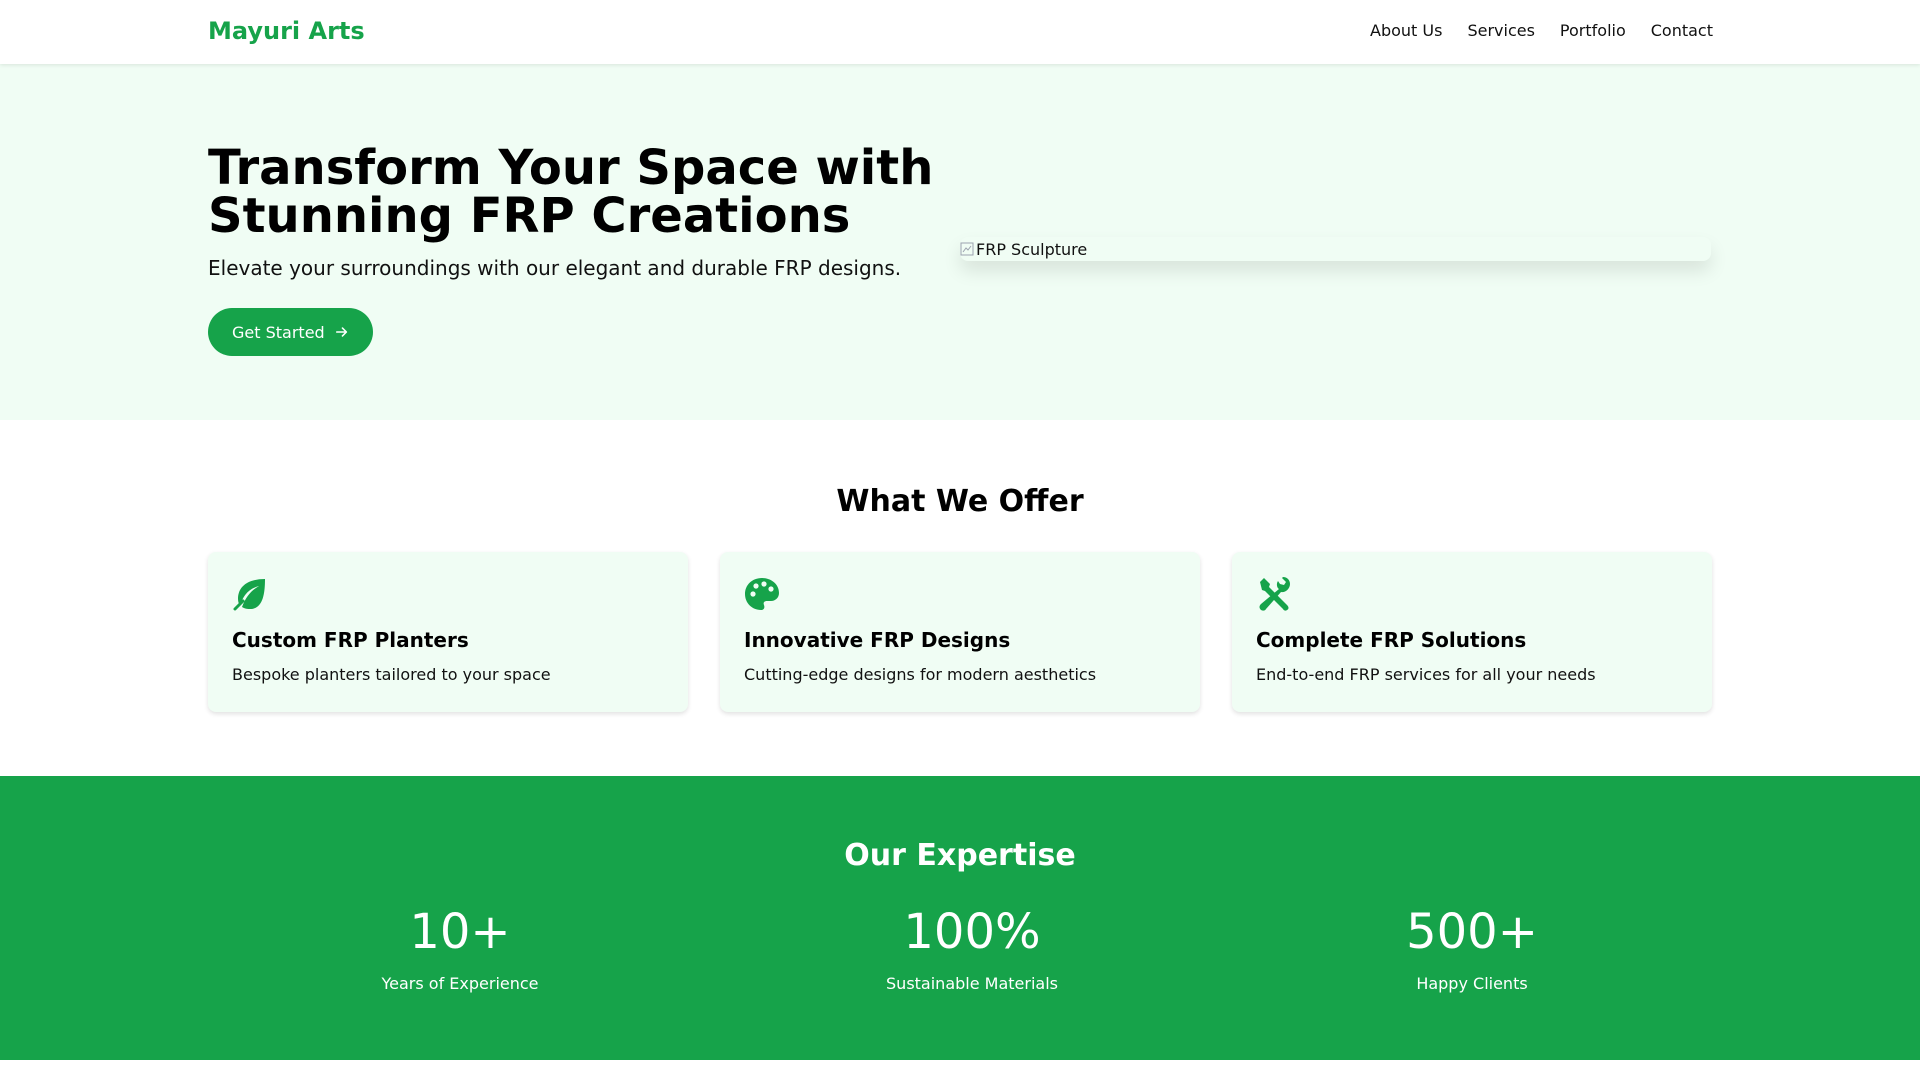 The image size is (1920, 1080). Describe the element at coordinates (1032, 249) in the screenshot. I see `hero-image-alt-text: FRP Sculpture` at that location.